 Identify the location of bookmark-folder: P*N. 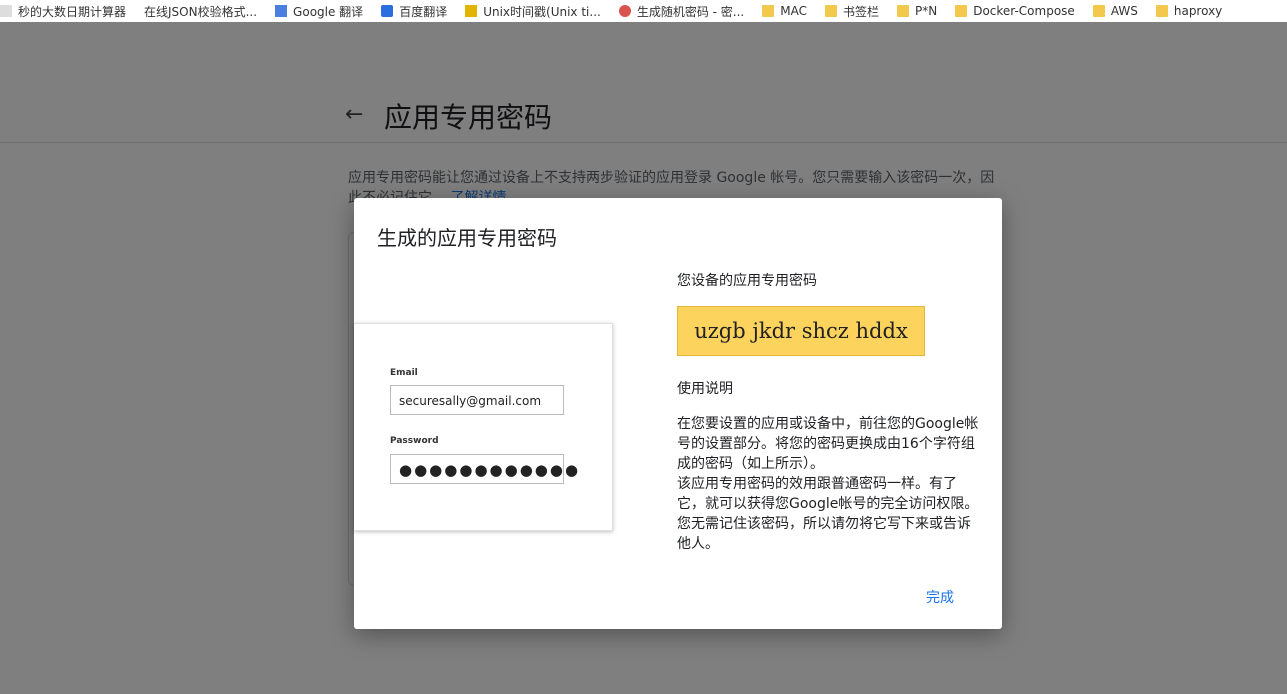
(917, 11).